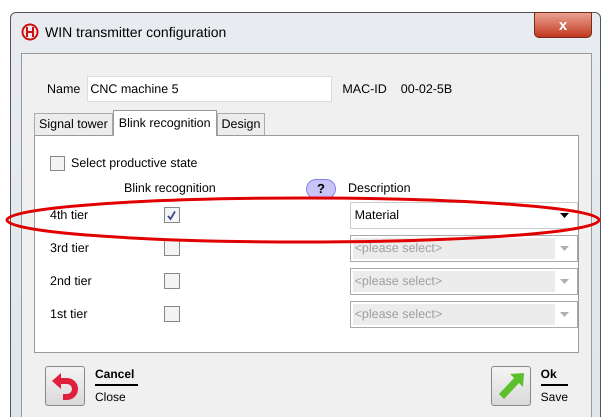 This screenshot has height=417, width=601. What do you see at coordinates (170, 189) in the screenshot?
I see `column-header: Blink recognition` at bounding box center [170, 189].